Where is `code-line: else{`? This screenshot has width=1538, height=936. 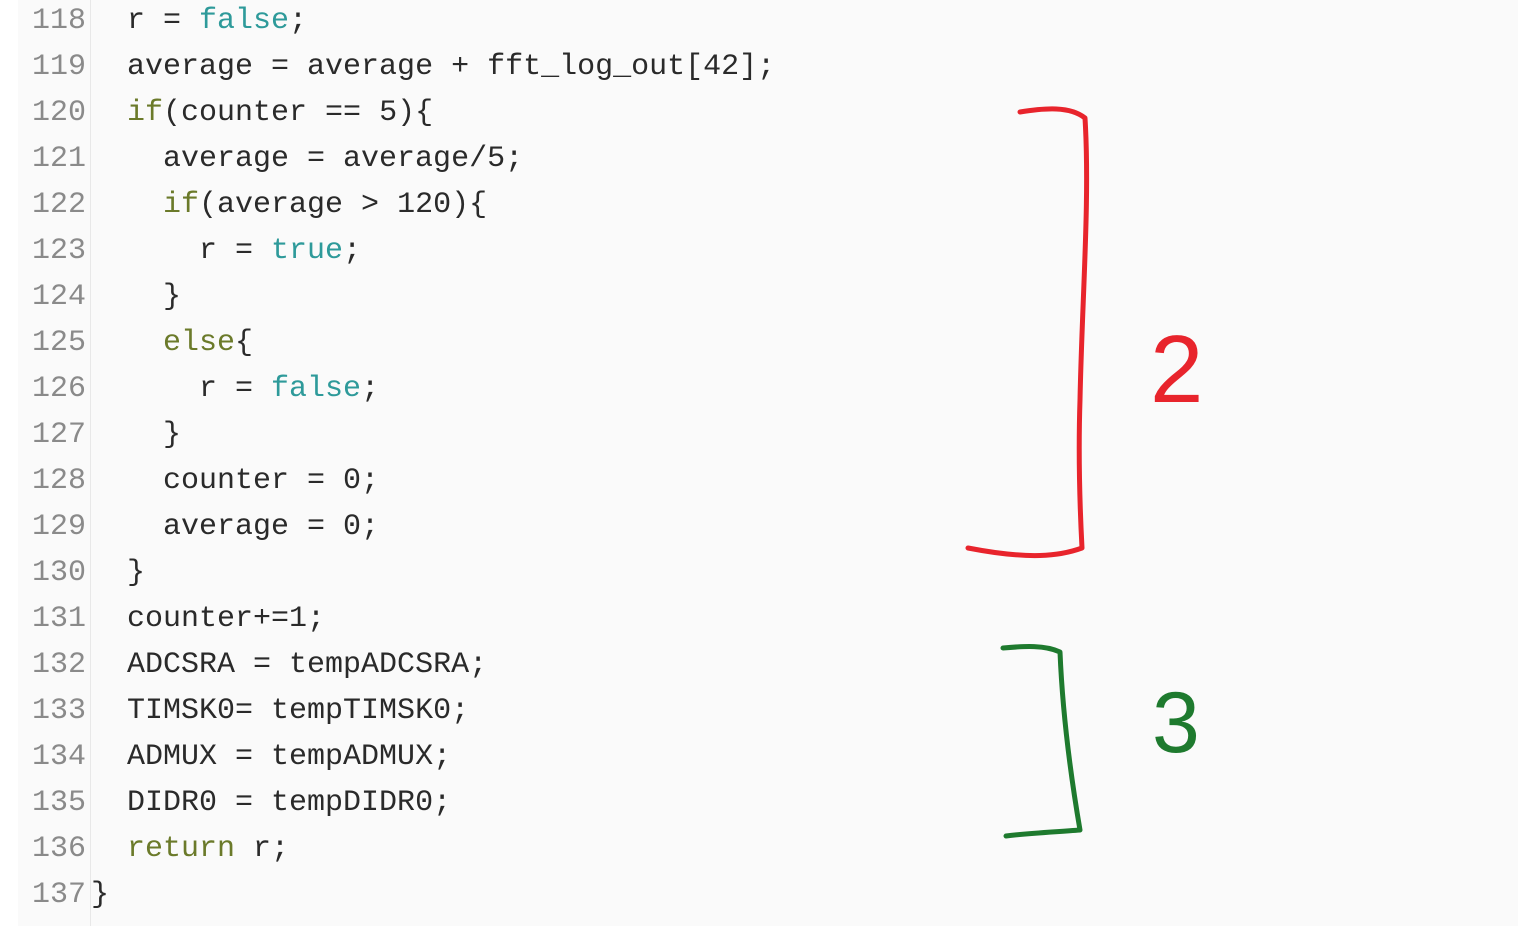 code-line: else{ is located at coordinates (172, 343).